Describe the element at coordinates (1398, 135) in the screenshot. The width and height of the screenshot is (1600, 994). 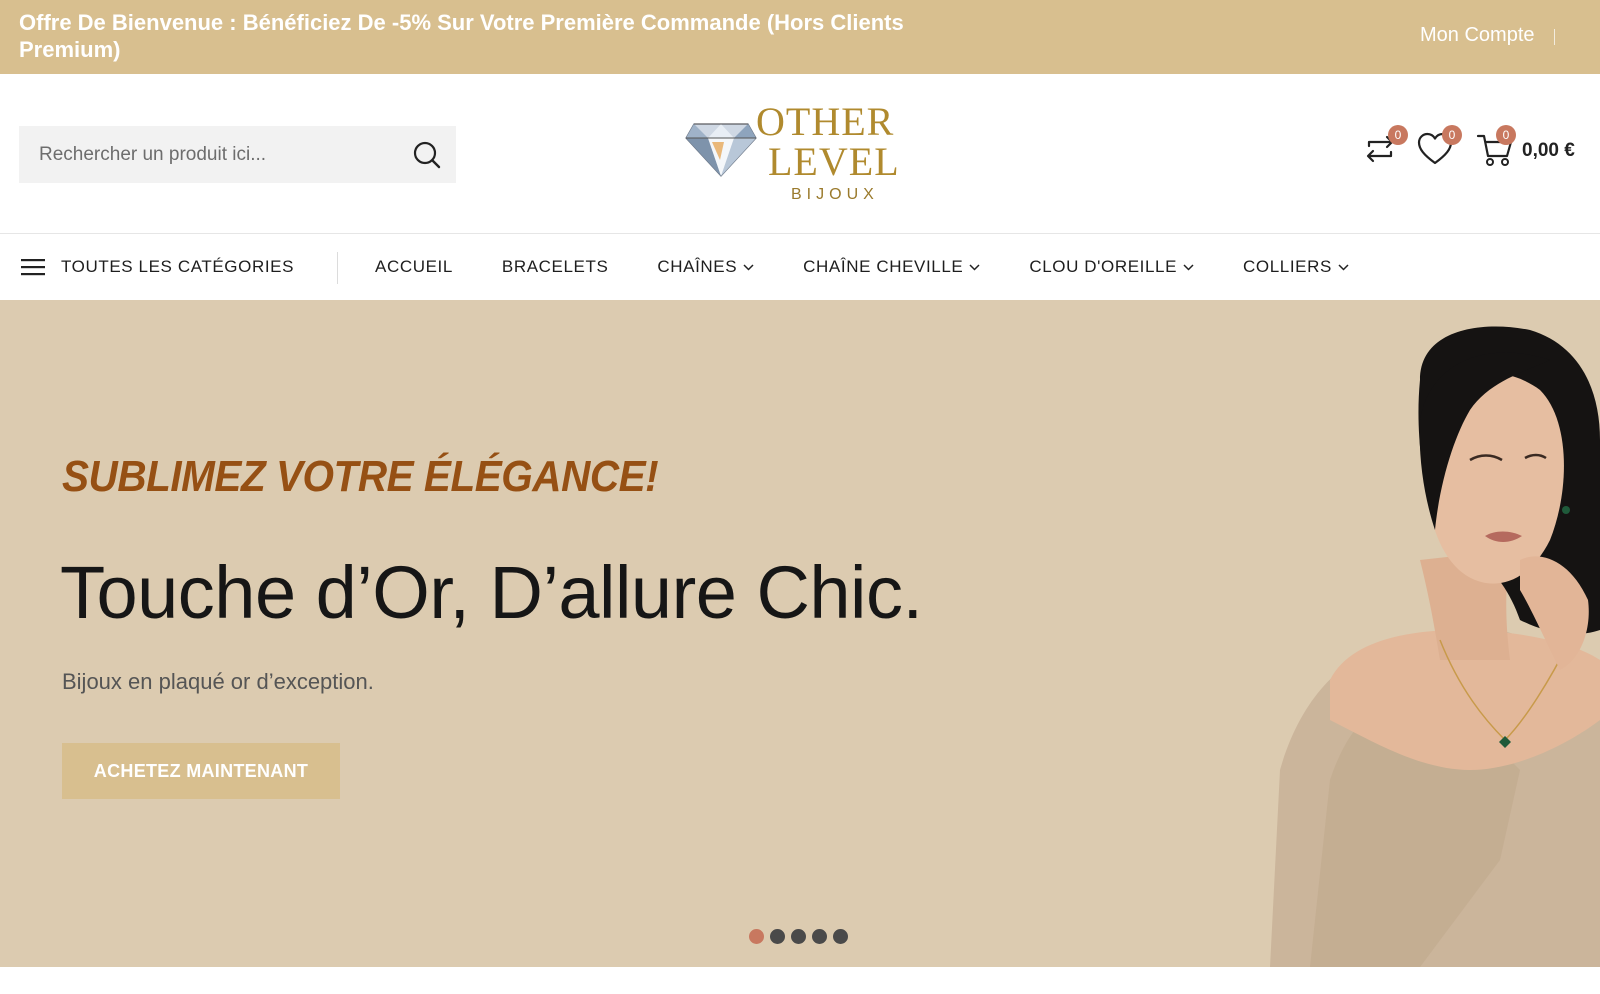
I see `compare-count-badge: 0` at that location.